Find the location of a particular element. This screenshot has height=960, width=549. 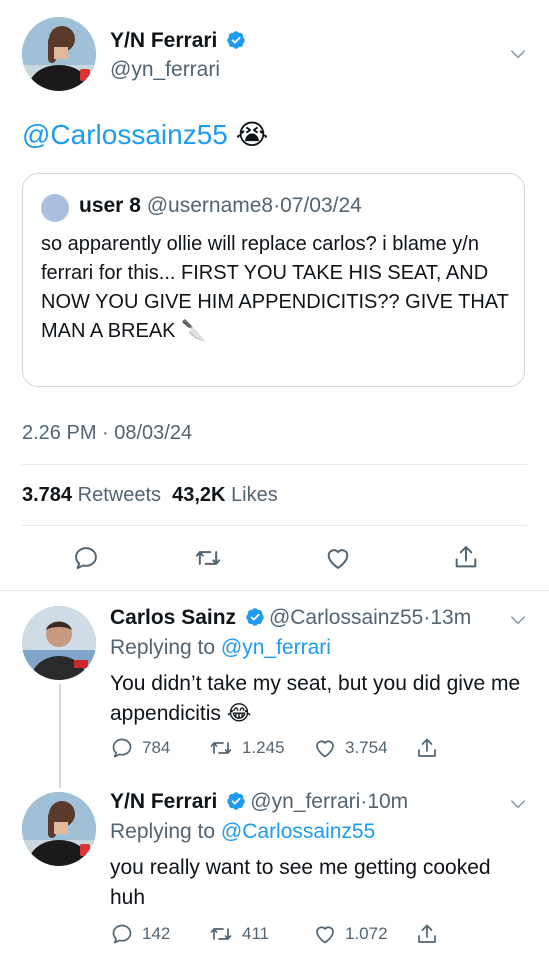

mention-link: @Carlossainz55 is located at coordinates (125, 134).